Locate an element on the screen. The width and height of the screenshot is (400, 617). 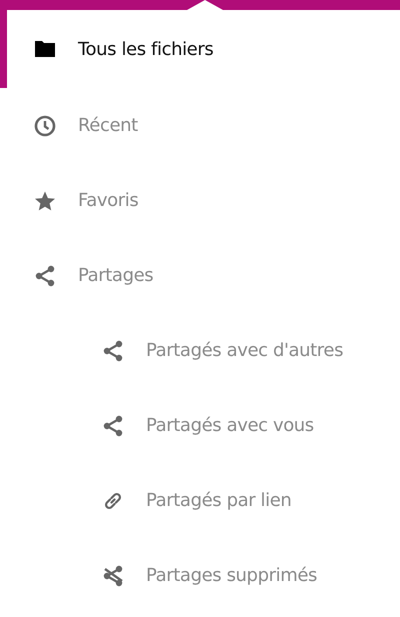
nav-item: Récent is located at coordinates (200, 125).